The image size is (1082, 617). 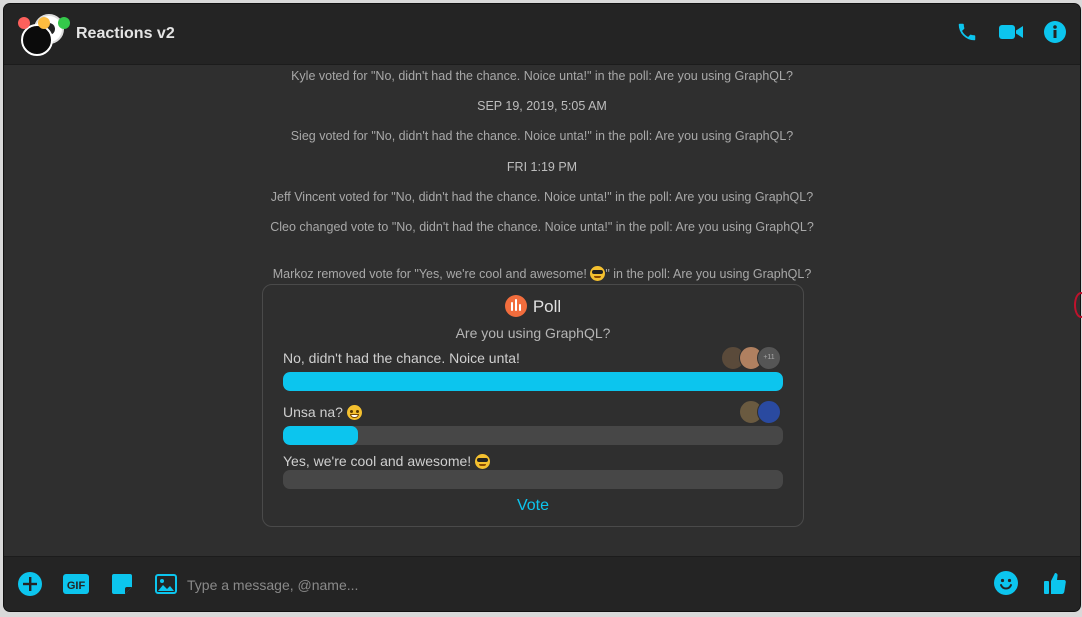 What do you see at coordinates (1055, 585) in the screenshot?
I see `thumbs-up-icon` at bounding box center [1055, 585].